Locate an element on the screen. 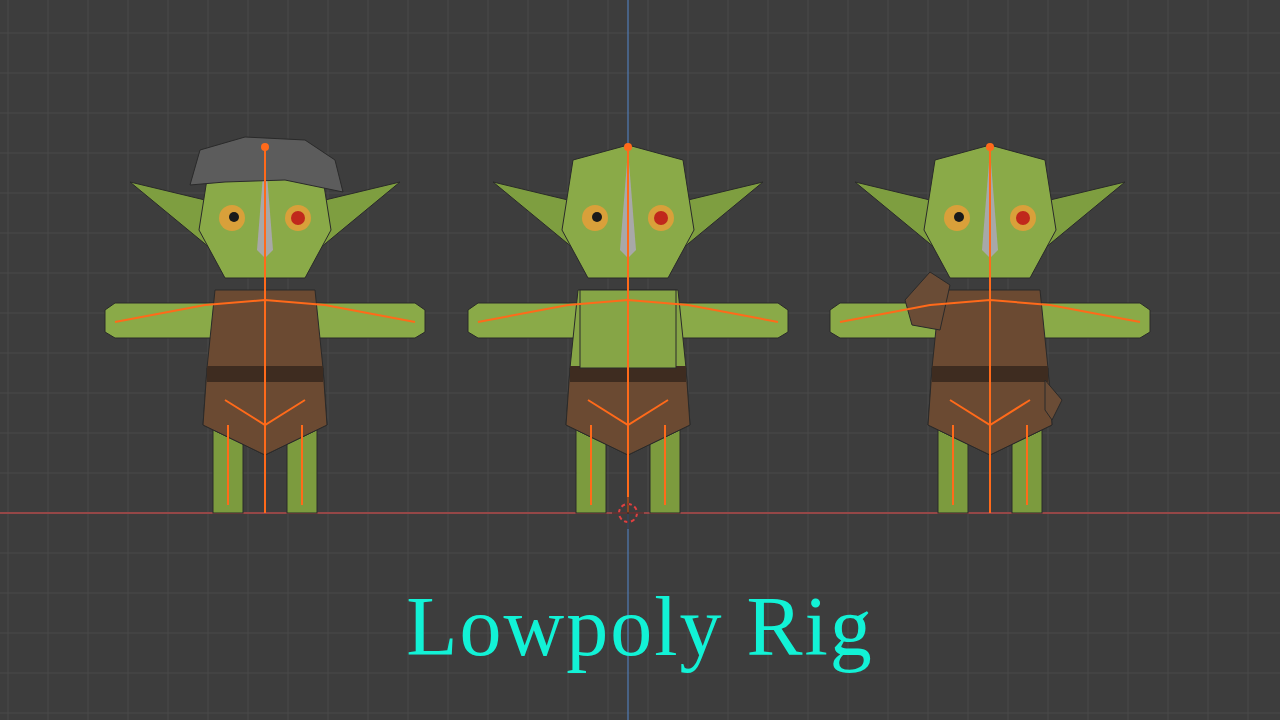  3d-cursor-icon is located at coordinates (628, 513).